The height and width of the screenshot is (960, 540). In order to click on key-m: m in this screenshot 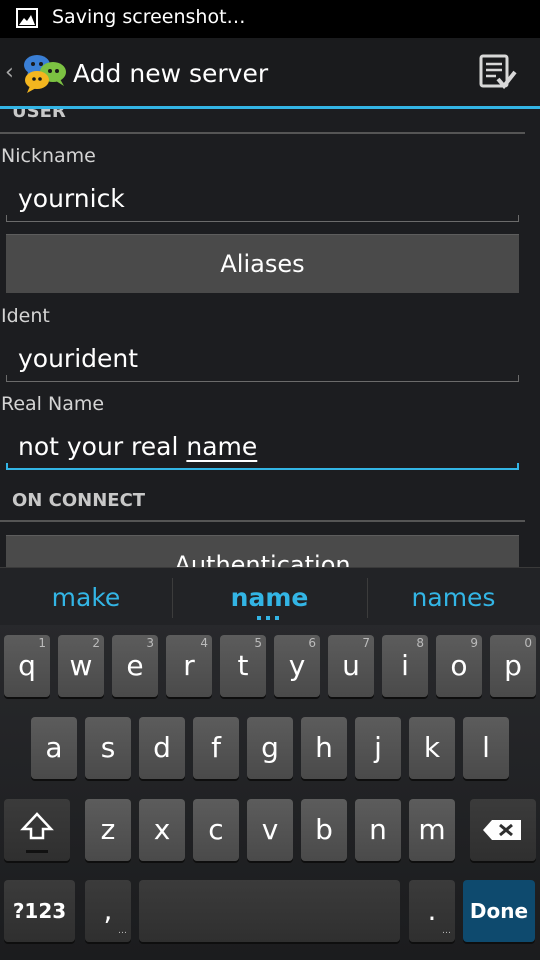, I will do `click(432, 830)`.